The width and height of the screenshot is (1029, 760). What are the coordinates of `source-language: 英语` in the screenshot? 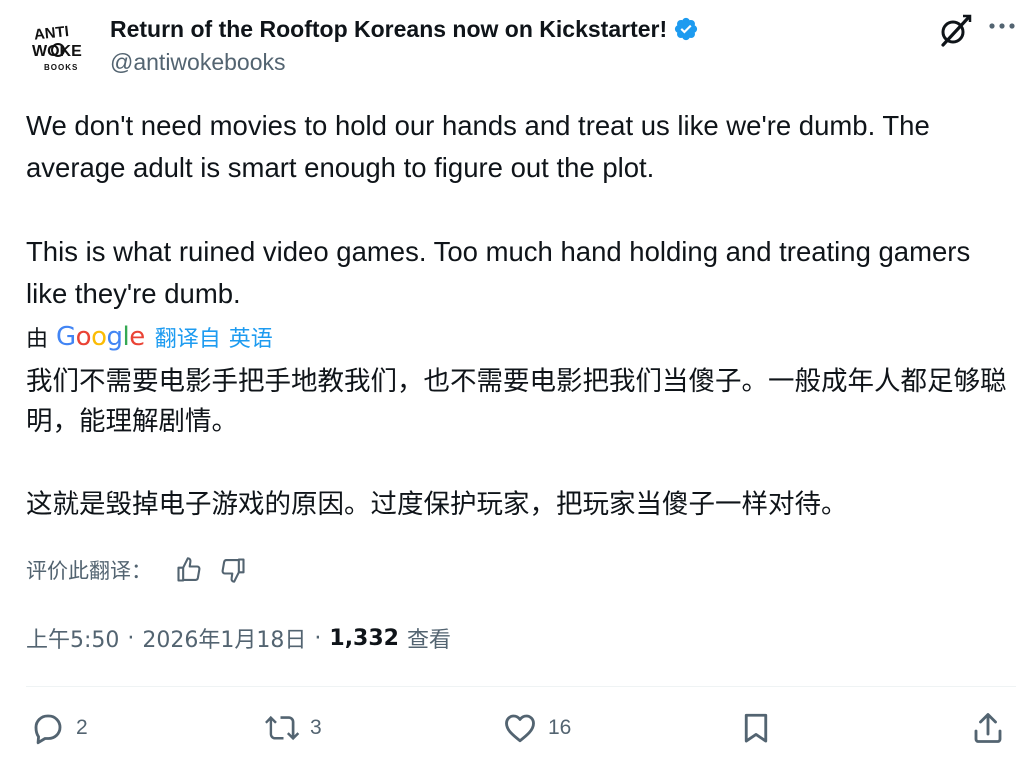 It's located at (250, 339).